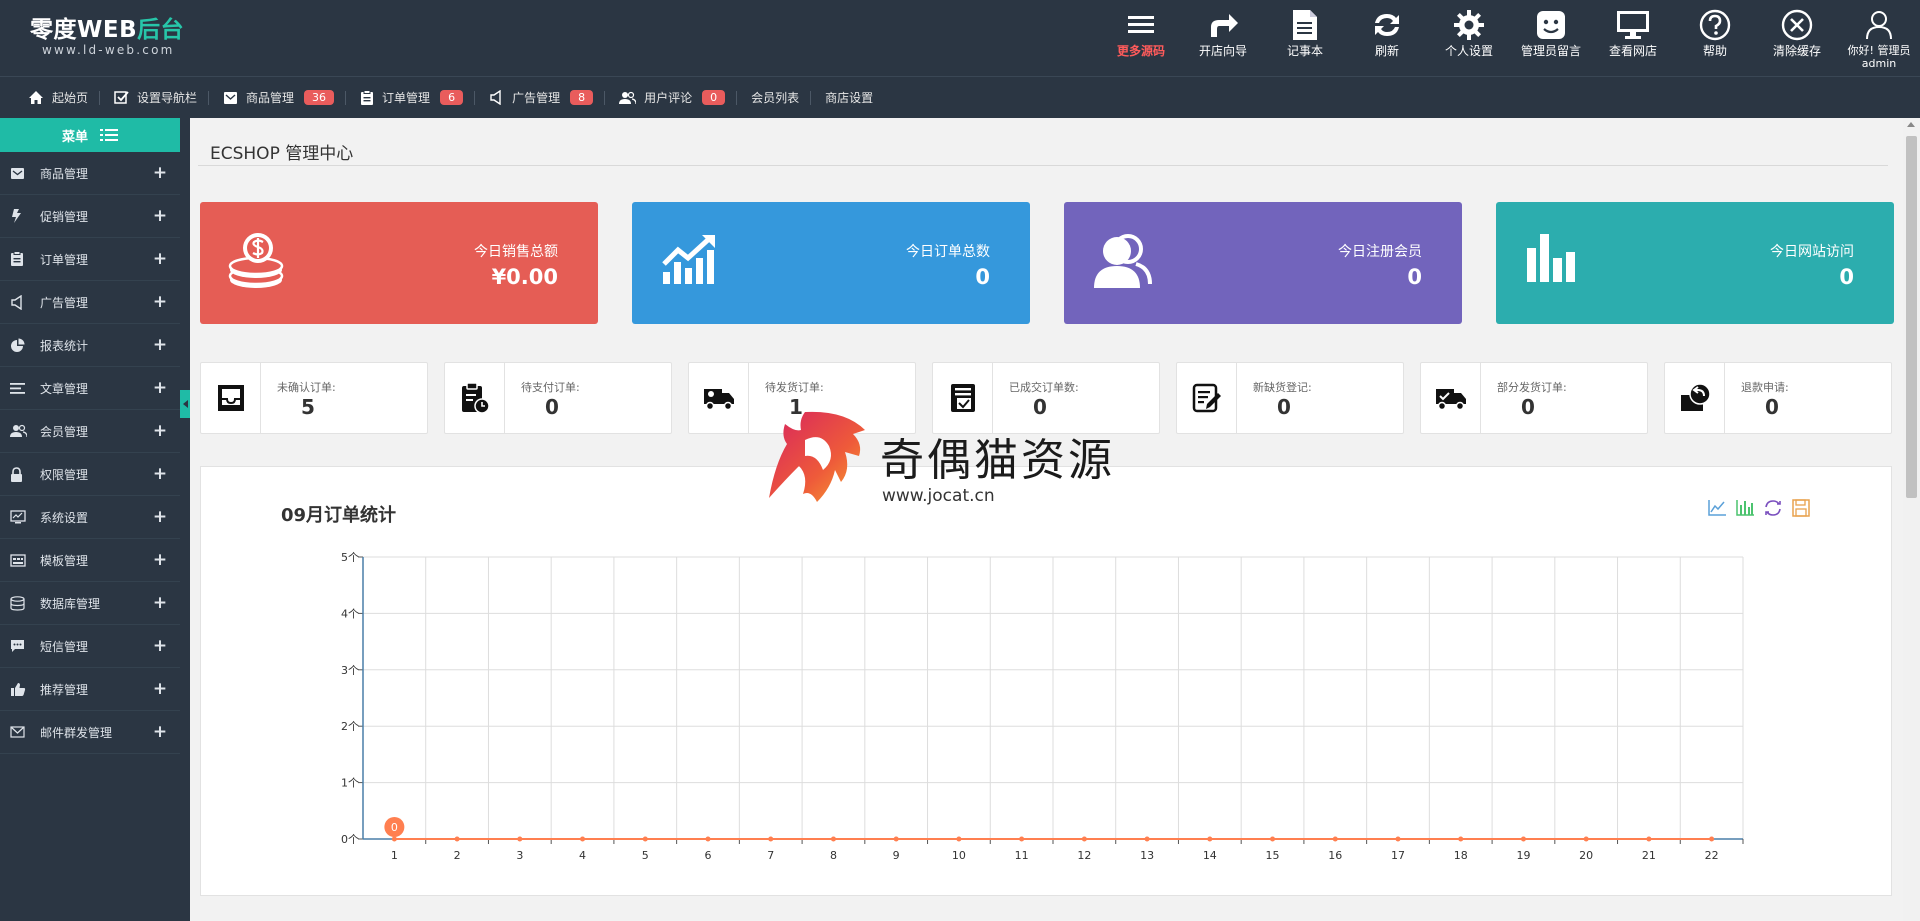 The width and height of the screenshot is (1920, 921). Describe the element at coordinates (76, 732) in the screenshot. I see `sidebar-item-label: 邮件群发管理` at that location.